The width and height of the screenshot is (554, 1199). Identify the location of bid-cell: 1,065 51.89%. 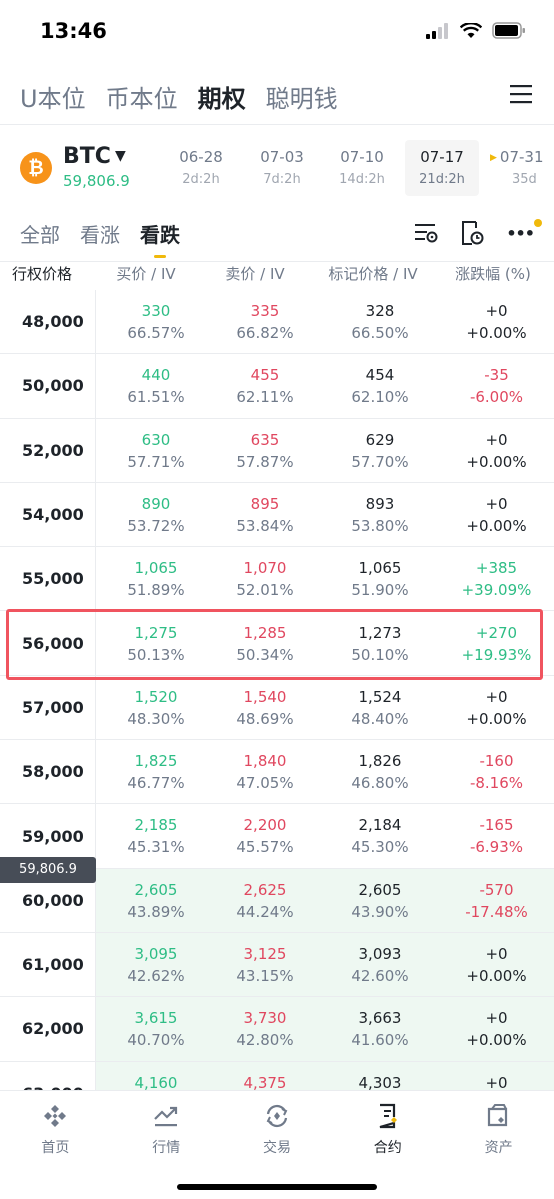
(156, 579).